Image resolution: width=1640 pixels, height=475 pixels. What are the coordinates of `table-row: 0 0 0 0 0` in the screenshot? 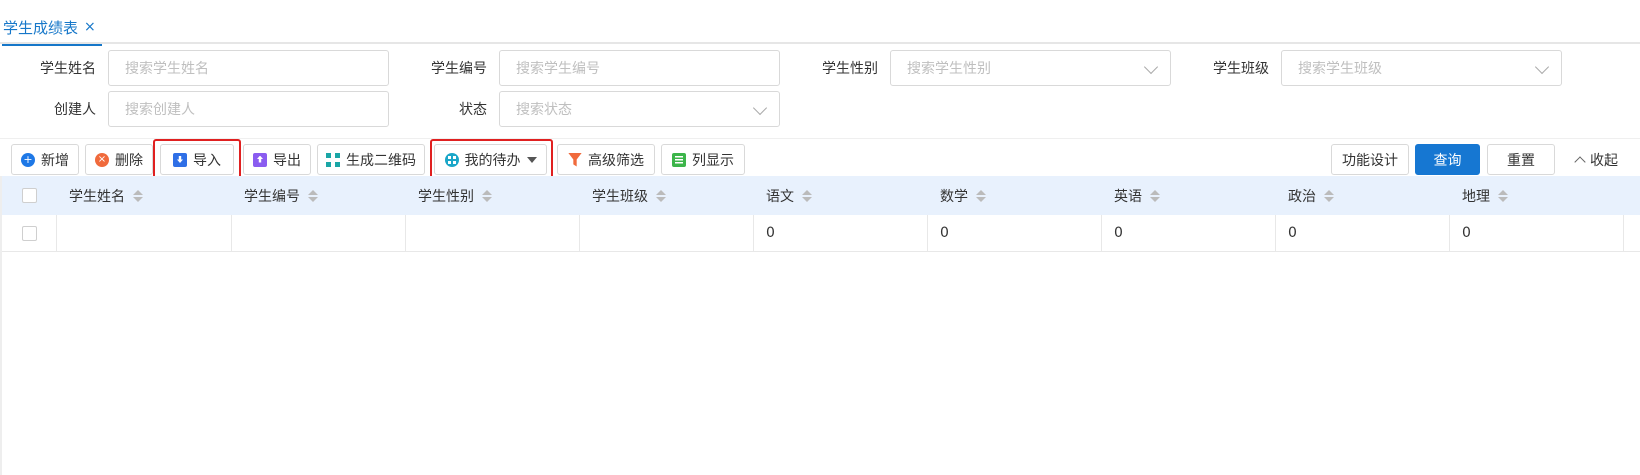 It's located at (820, 233).